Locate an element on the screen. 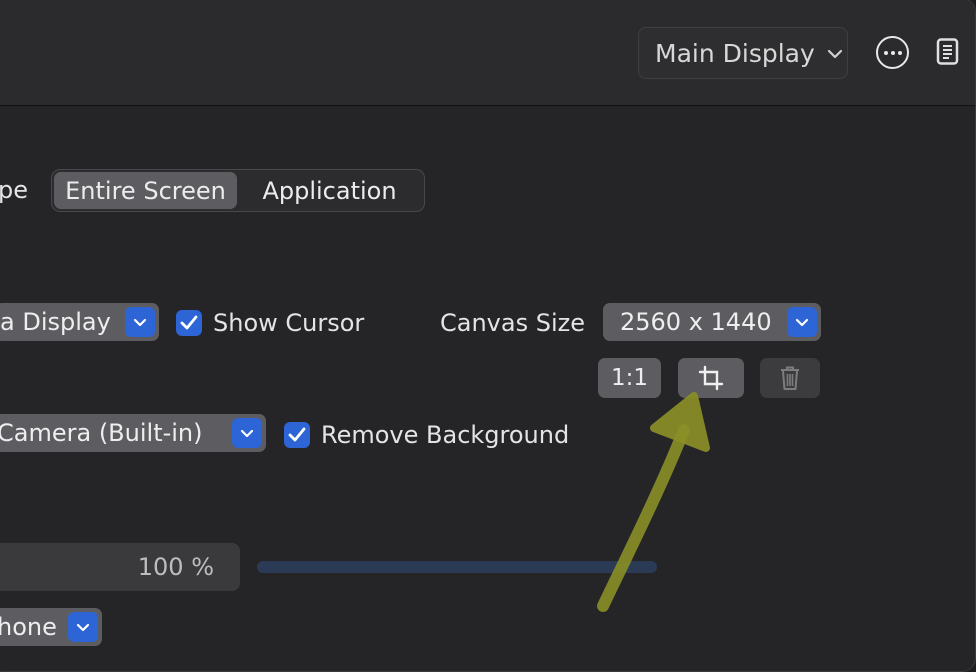 Image resolution: width=976 pixels, height=672 pixels. capture-type-label: pe is located at coordinates (14, 190).